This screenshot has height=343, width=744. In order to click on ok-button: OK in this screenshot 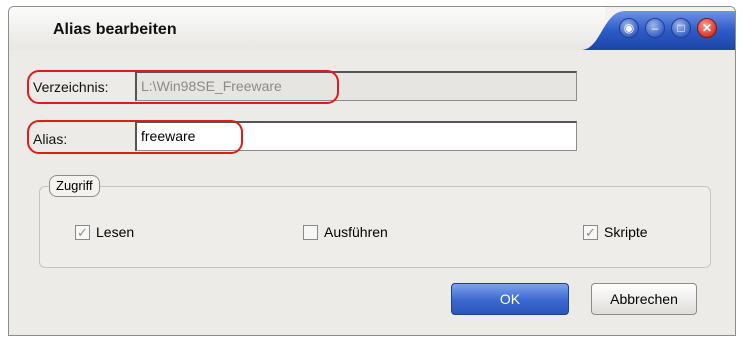, I will do `click(510, 299)`.